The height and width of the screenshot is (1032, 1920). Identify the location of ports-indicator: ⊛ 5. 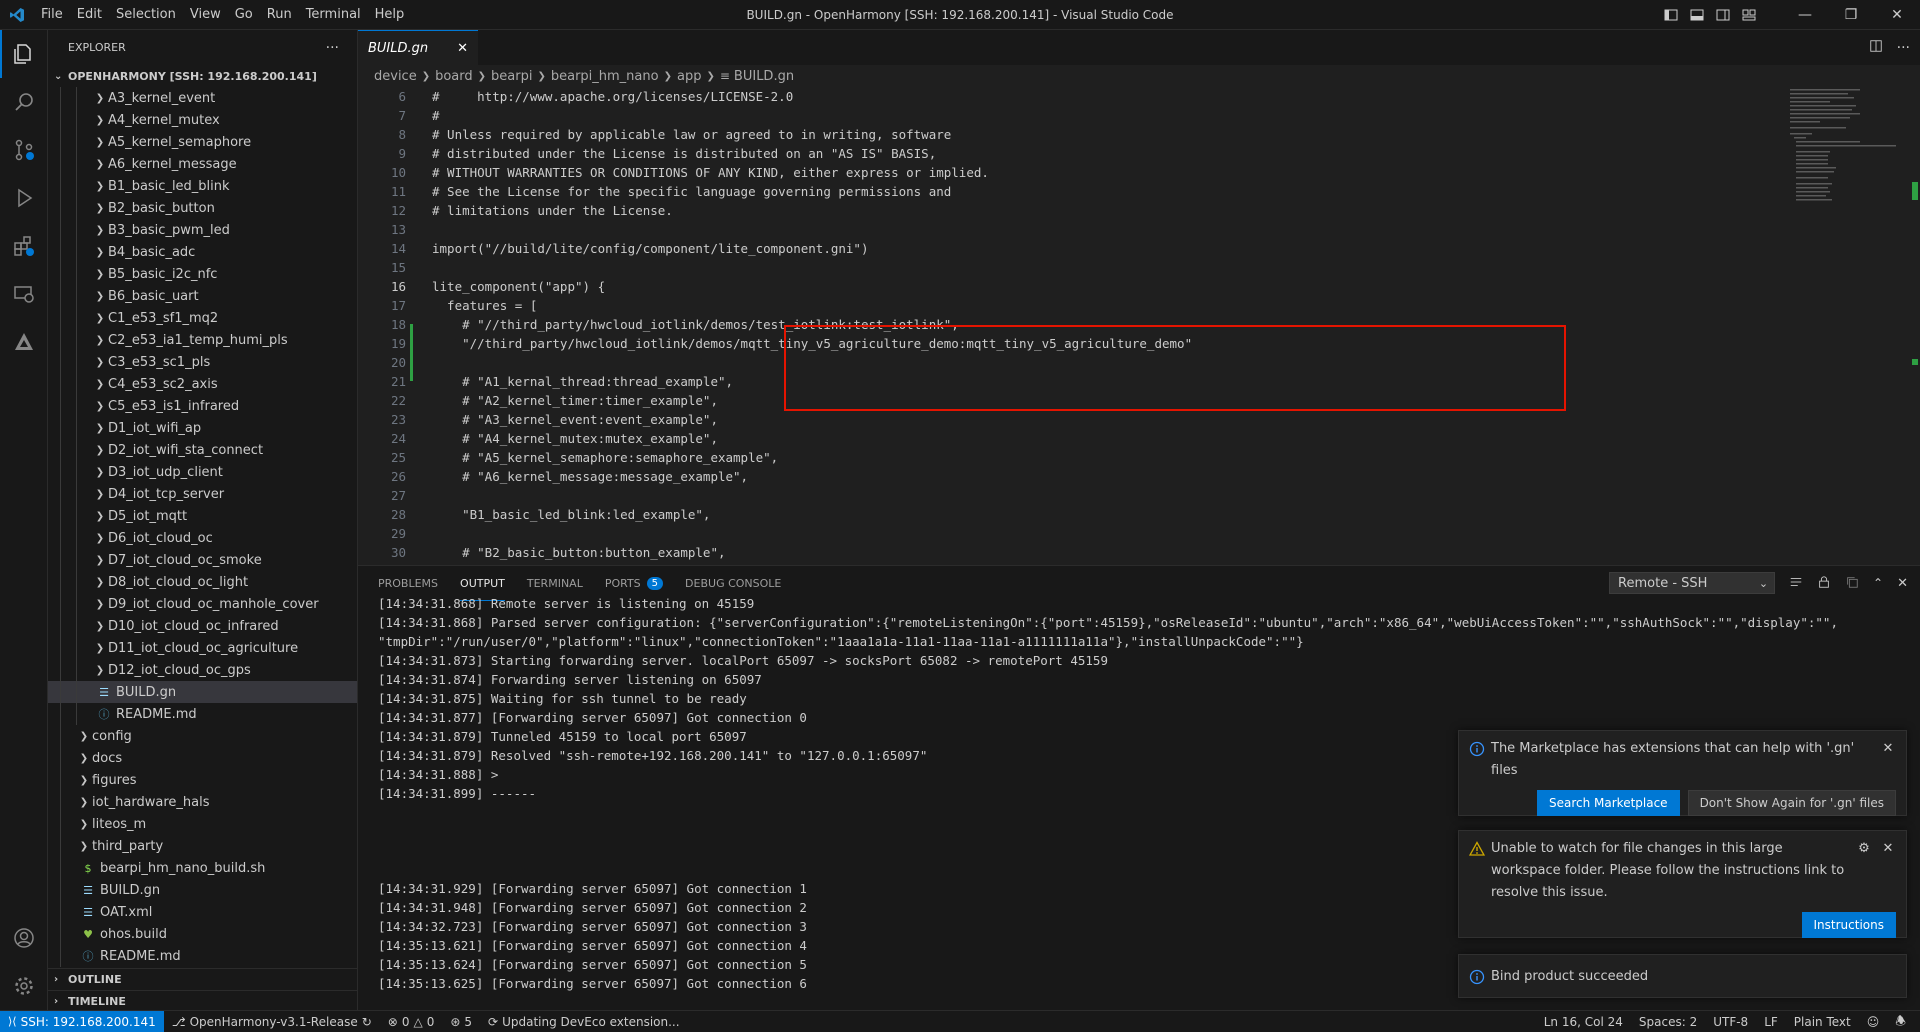
(461, 1022).